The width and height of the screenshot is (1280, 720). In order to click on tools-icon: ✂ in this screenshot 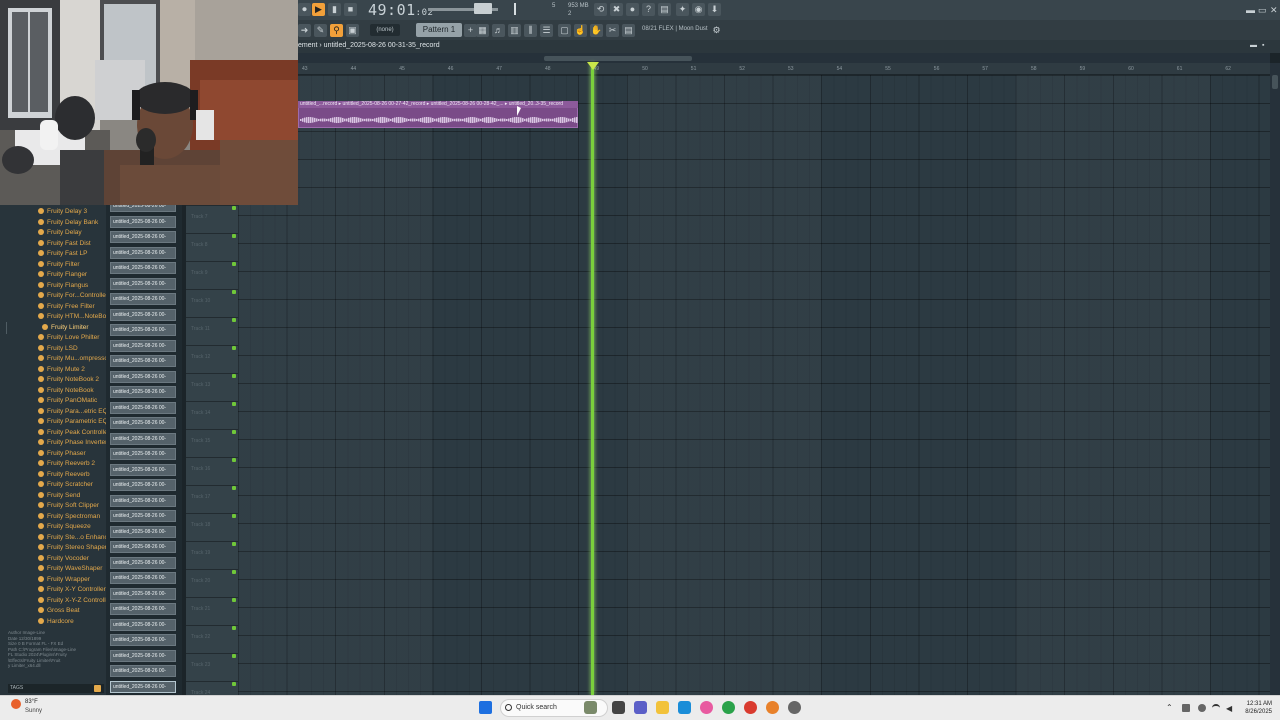, I will do `click(612, 30)`.